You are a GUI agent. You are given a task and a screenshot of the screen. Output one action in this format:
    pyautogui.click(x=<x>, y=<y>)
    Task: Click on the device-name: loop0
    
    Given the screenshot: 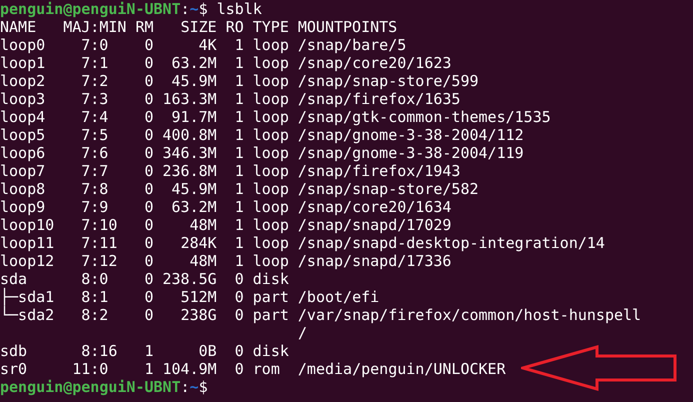 What is the action you would take?
    pyautogui.click(x=23, y=45)
    